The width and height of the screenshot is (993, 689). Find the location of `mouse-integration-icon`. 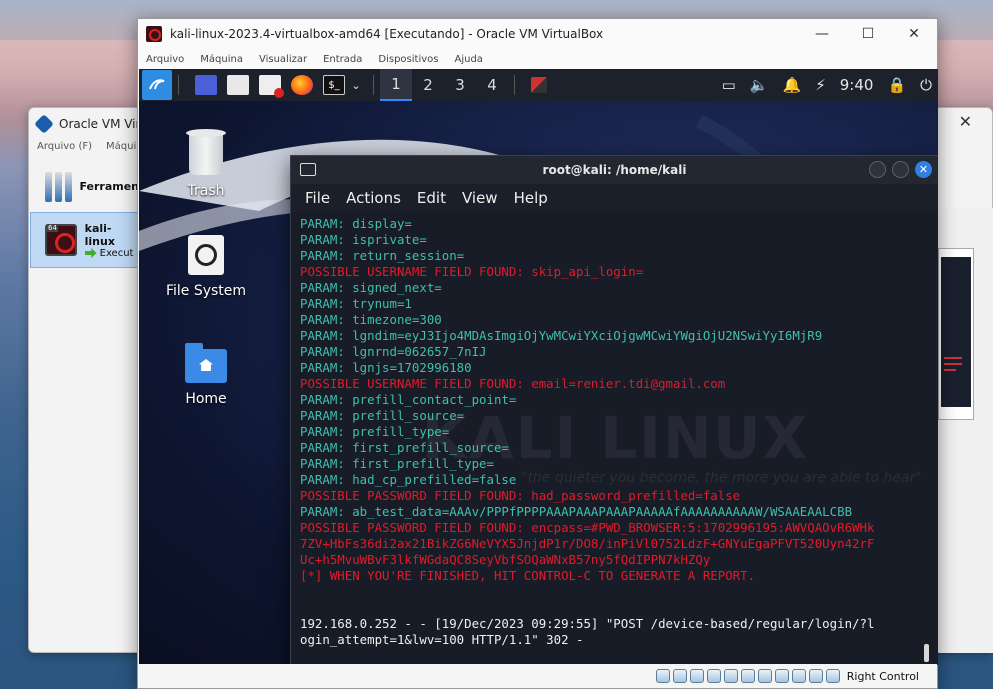

mouse-integration-icon is located at coordinates (815, 676).